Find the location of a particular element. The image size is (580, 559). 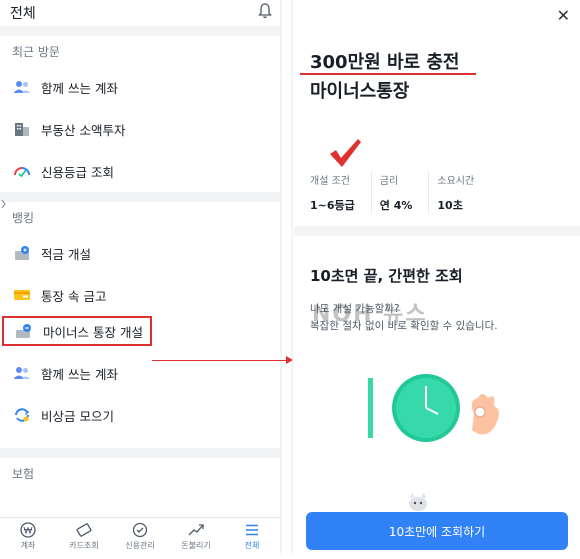

stat-rate: 금리 연 4% is located at coordinates (405, 192).